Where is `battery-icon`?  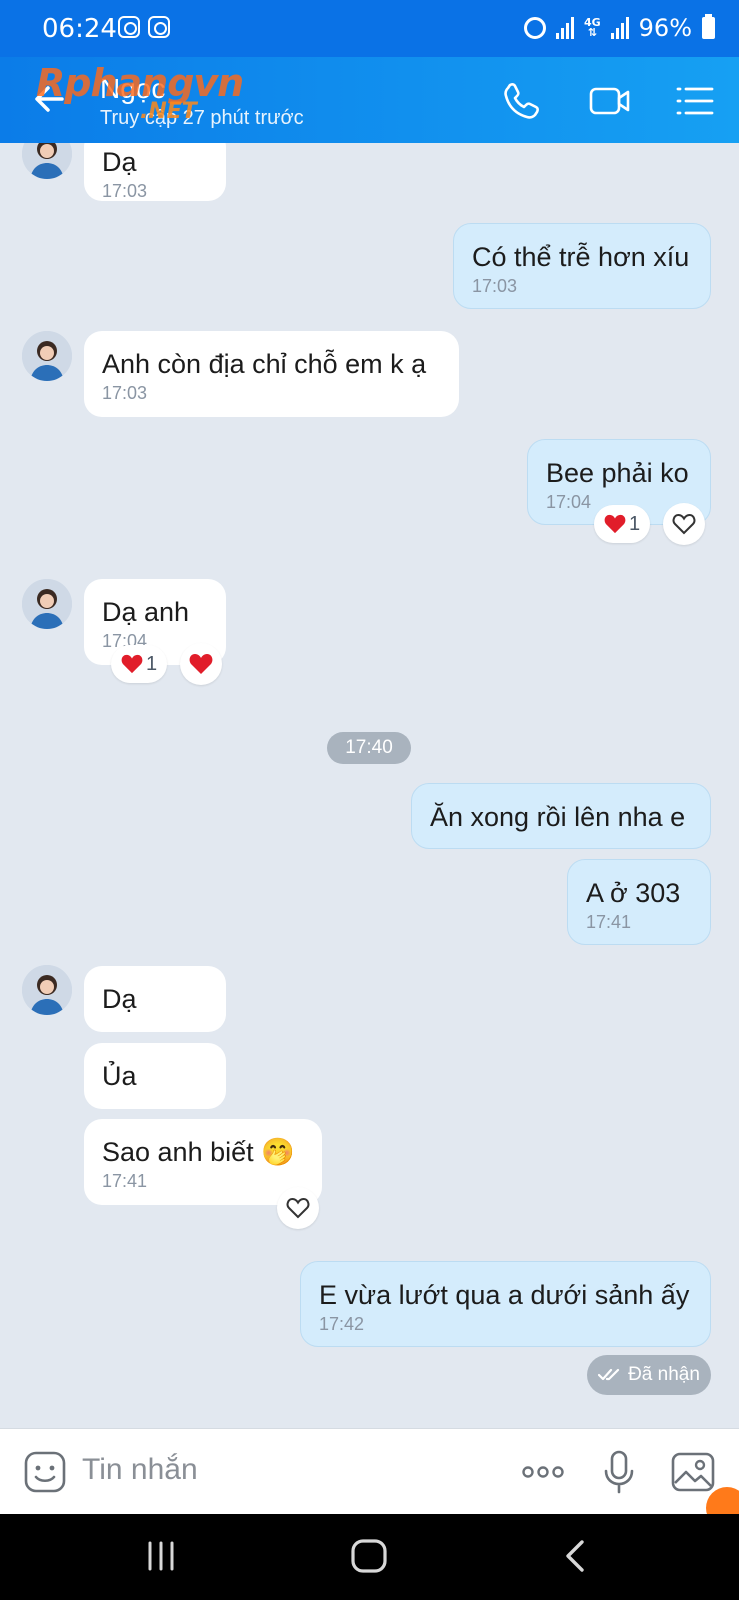
battery-icon is located at coordinates (708, 26).